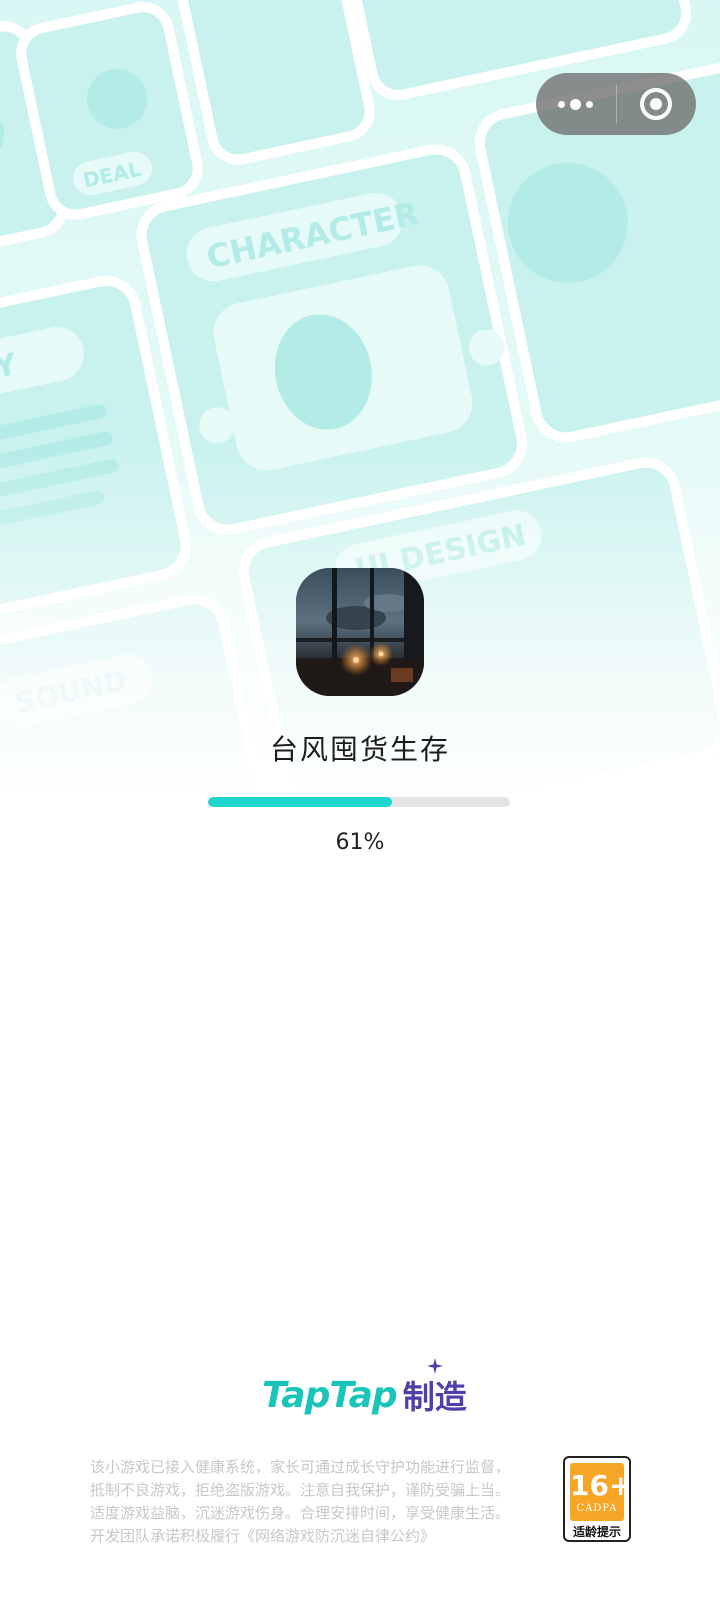 Image resolution: width=720 pixels, height=1600 pixels. I want to click on notice-line: 抵制不良游戏，拒绝盗版游戏。注意自我保护，谨防受骗上当。, so click(300, 1490).